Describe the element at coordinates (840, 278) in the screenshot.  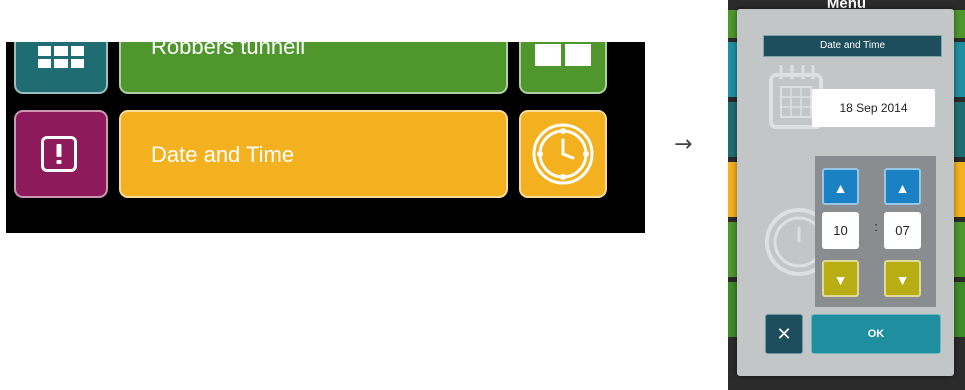
I see `hour-down-button: ▼` at that location.